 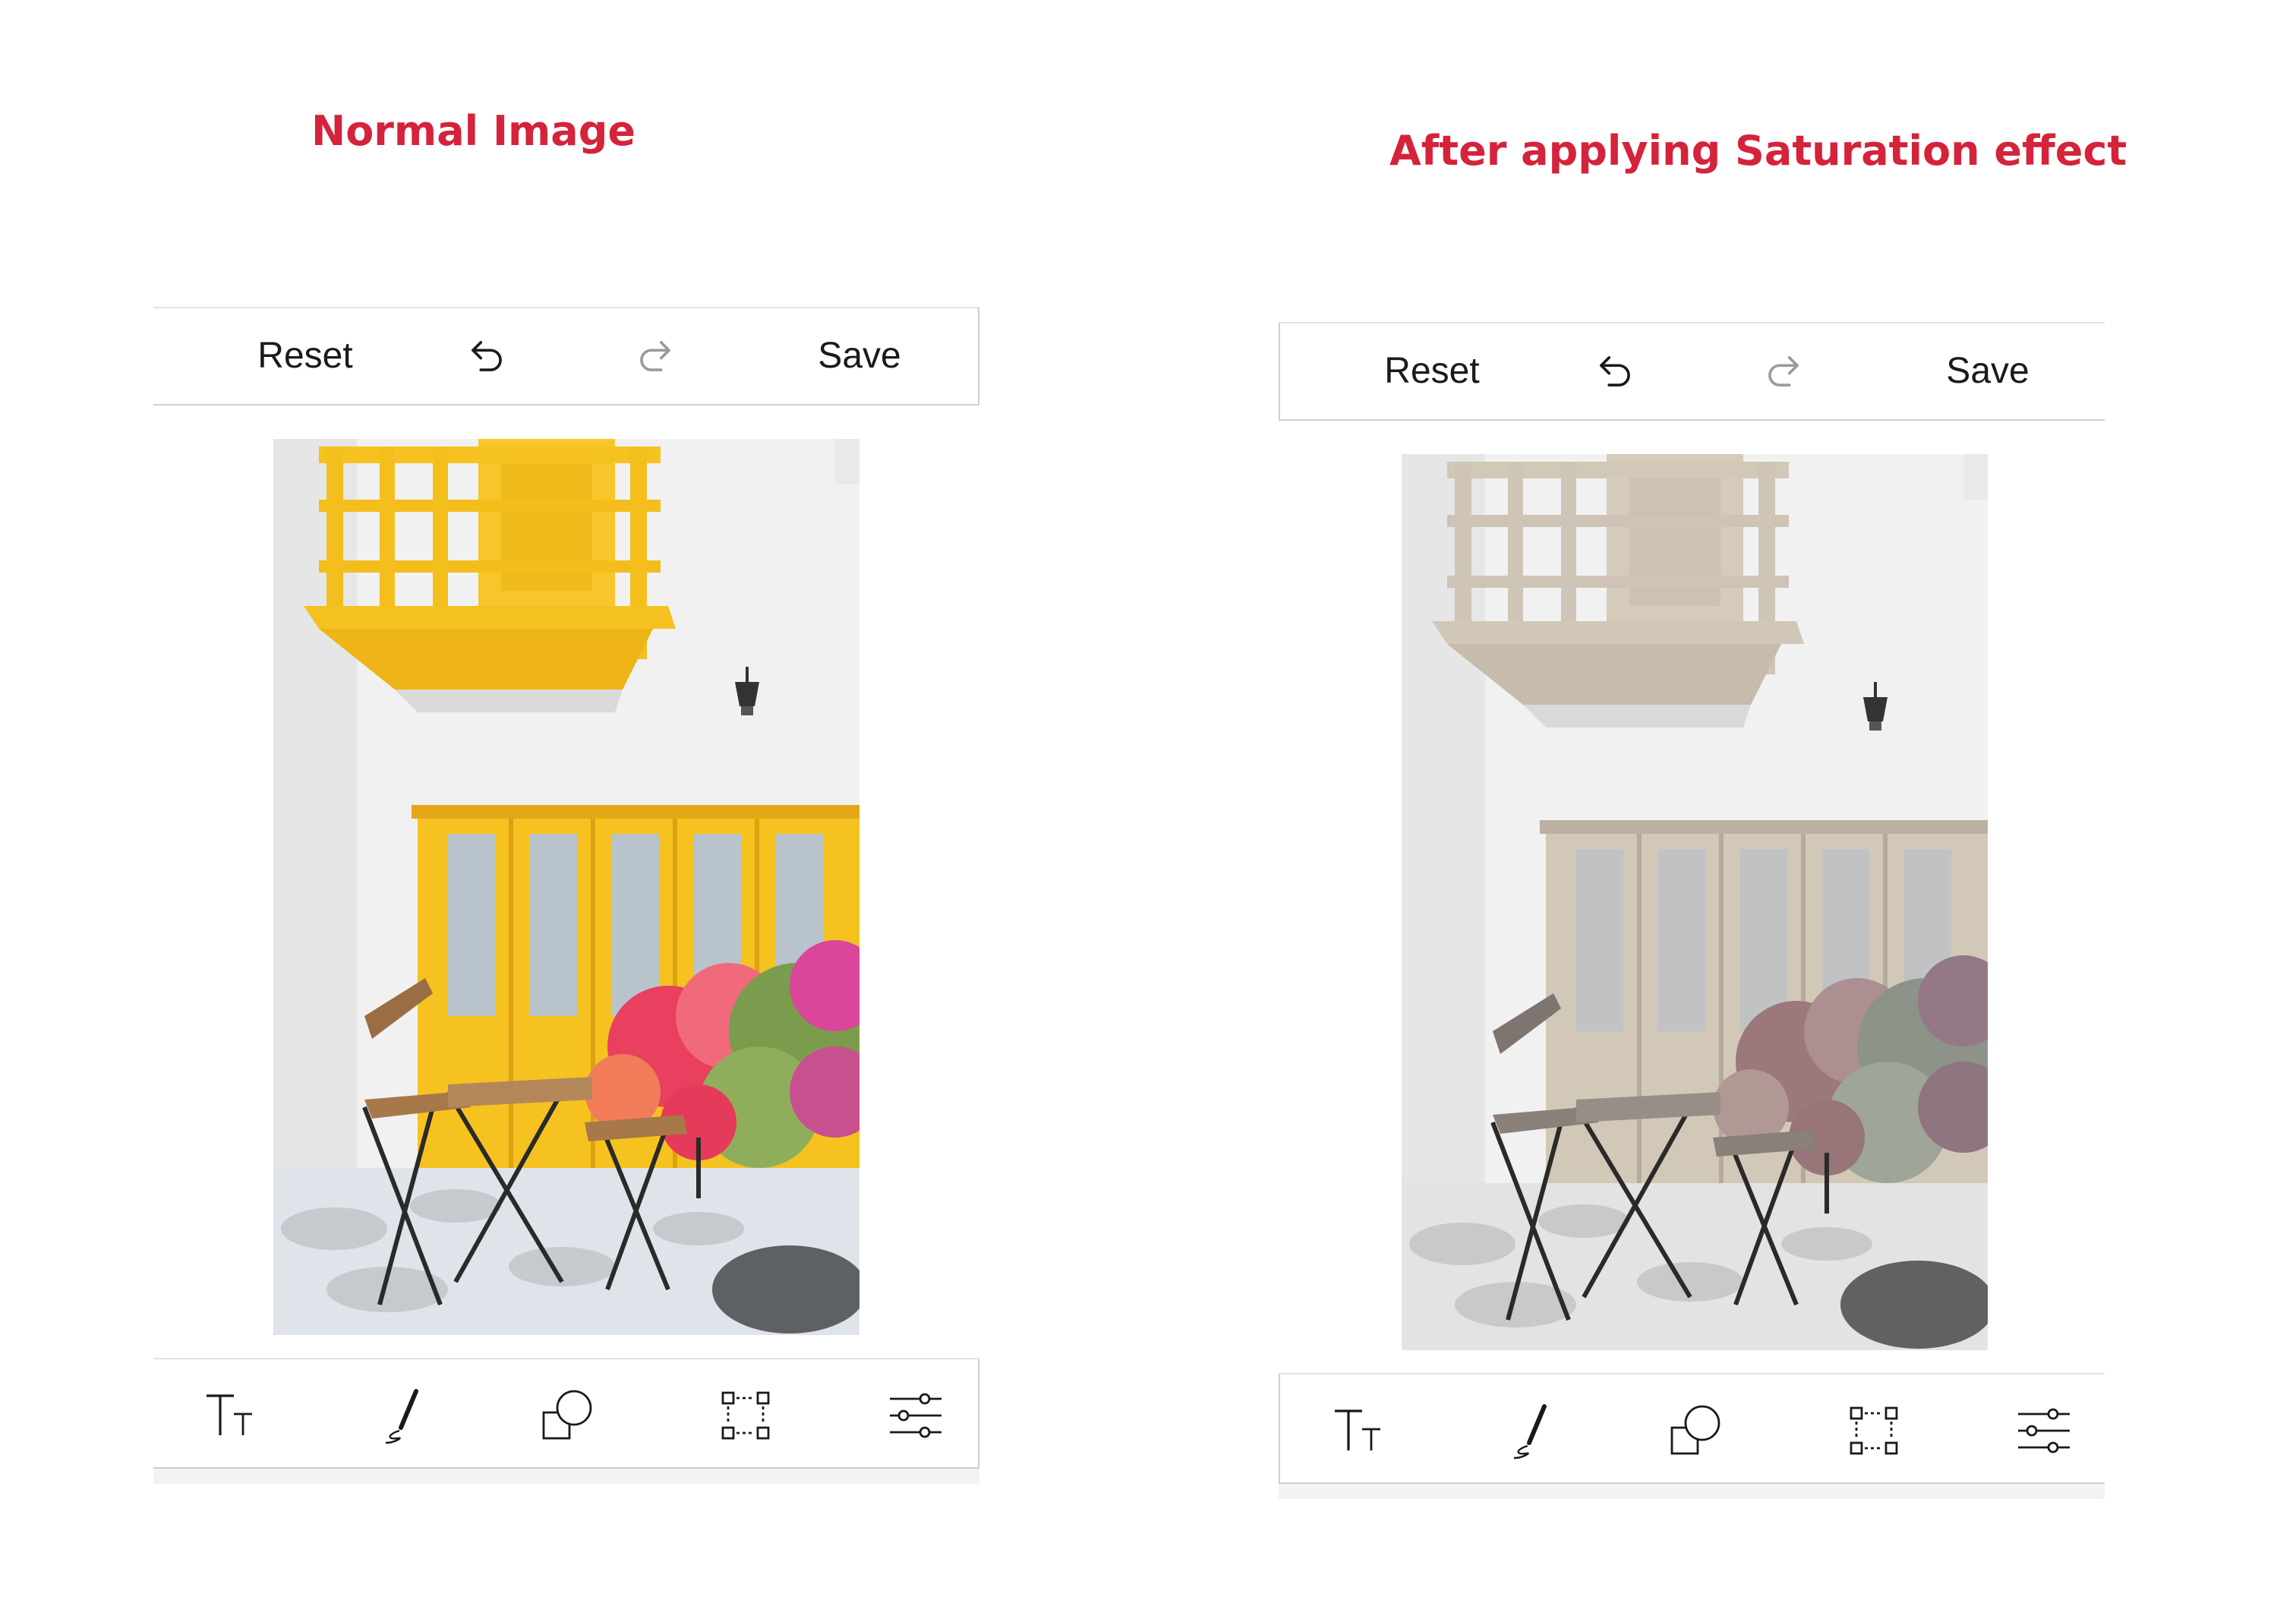 I want to click on caption-saturation-effect: After applying Saturation effect, so click(x=1758, y=151).